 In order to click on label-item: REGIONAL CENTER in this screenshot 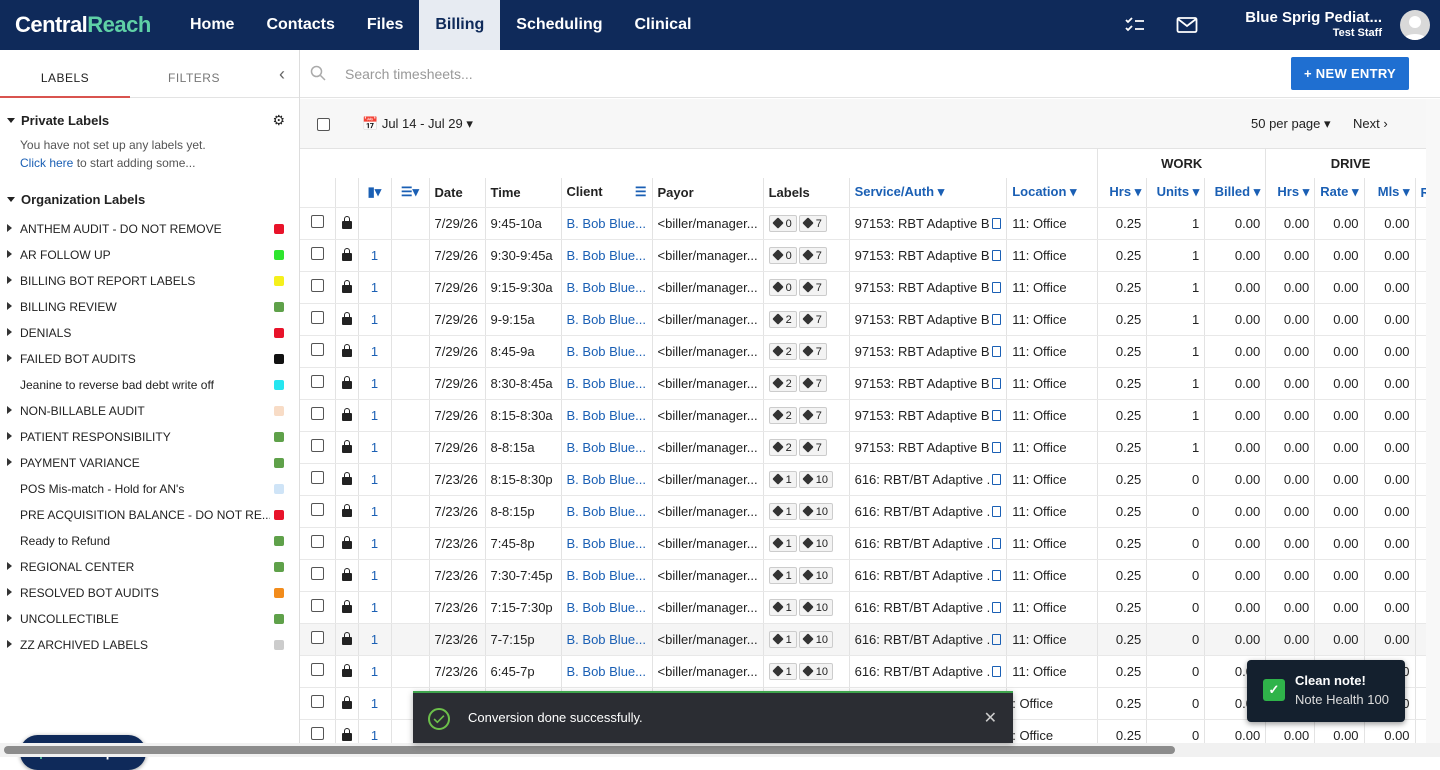, I will do `click(149, 567)`.